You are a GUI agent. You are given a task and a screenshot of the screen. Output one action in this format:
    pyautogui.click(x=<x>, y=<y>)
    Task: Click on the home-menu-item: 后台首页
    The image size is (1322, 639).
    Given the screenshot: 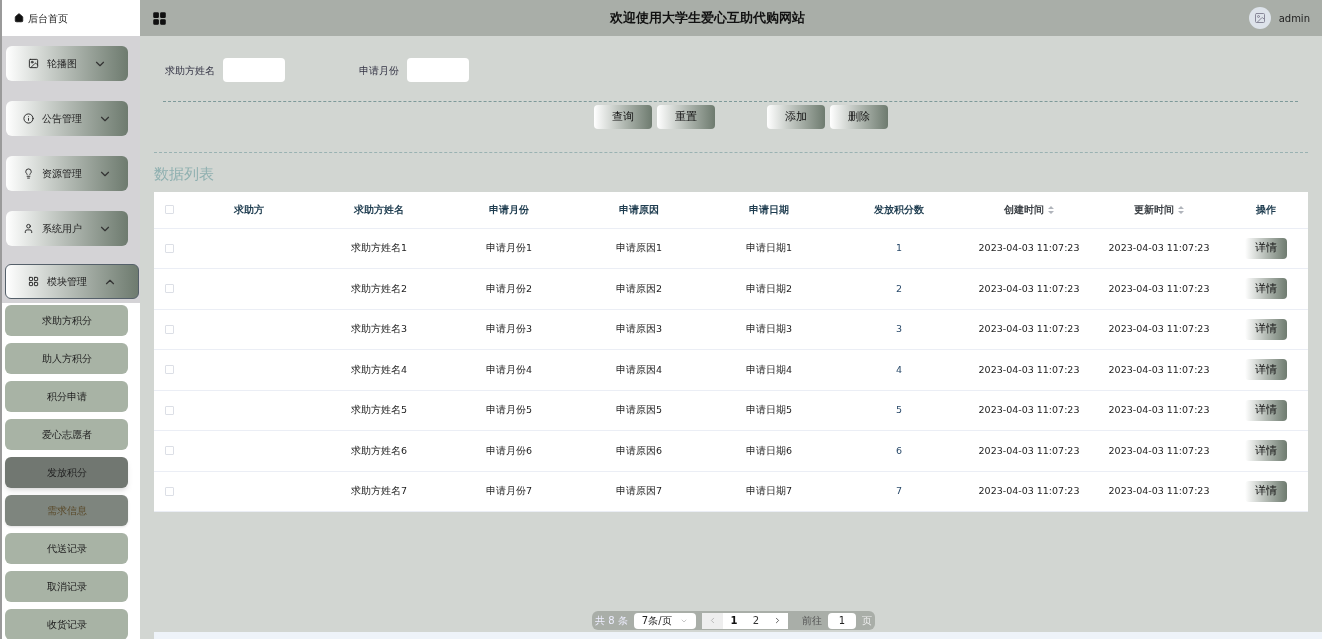 What is the action you would take?
    pyautogui.click(x=71, y=18)
    